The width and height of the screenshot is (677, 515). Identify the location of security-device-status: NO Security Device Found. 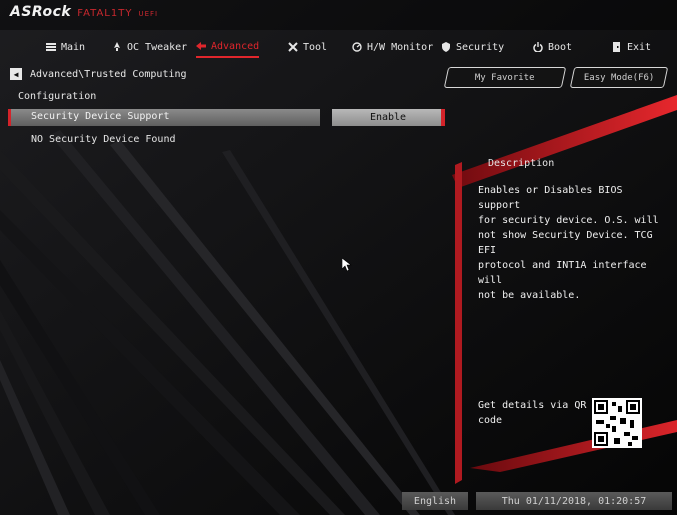
(103, 139).